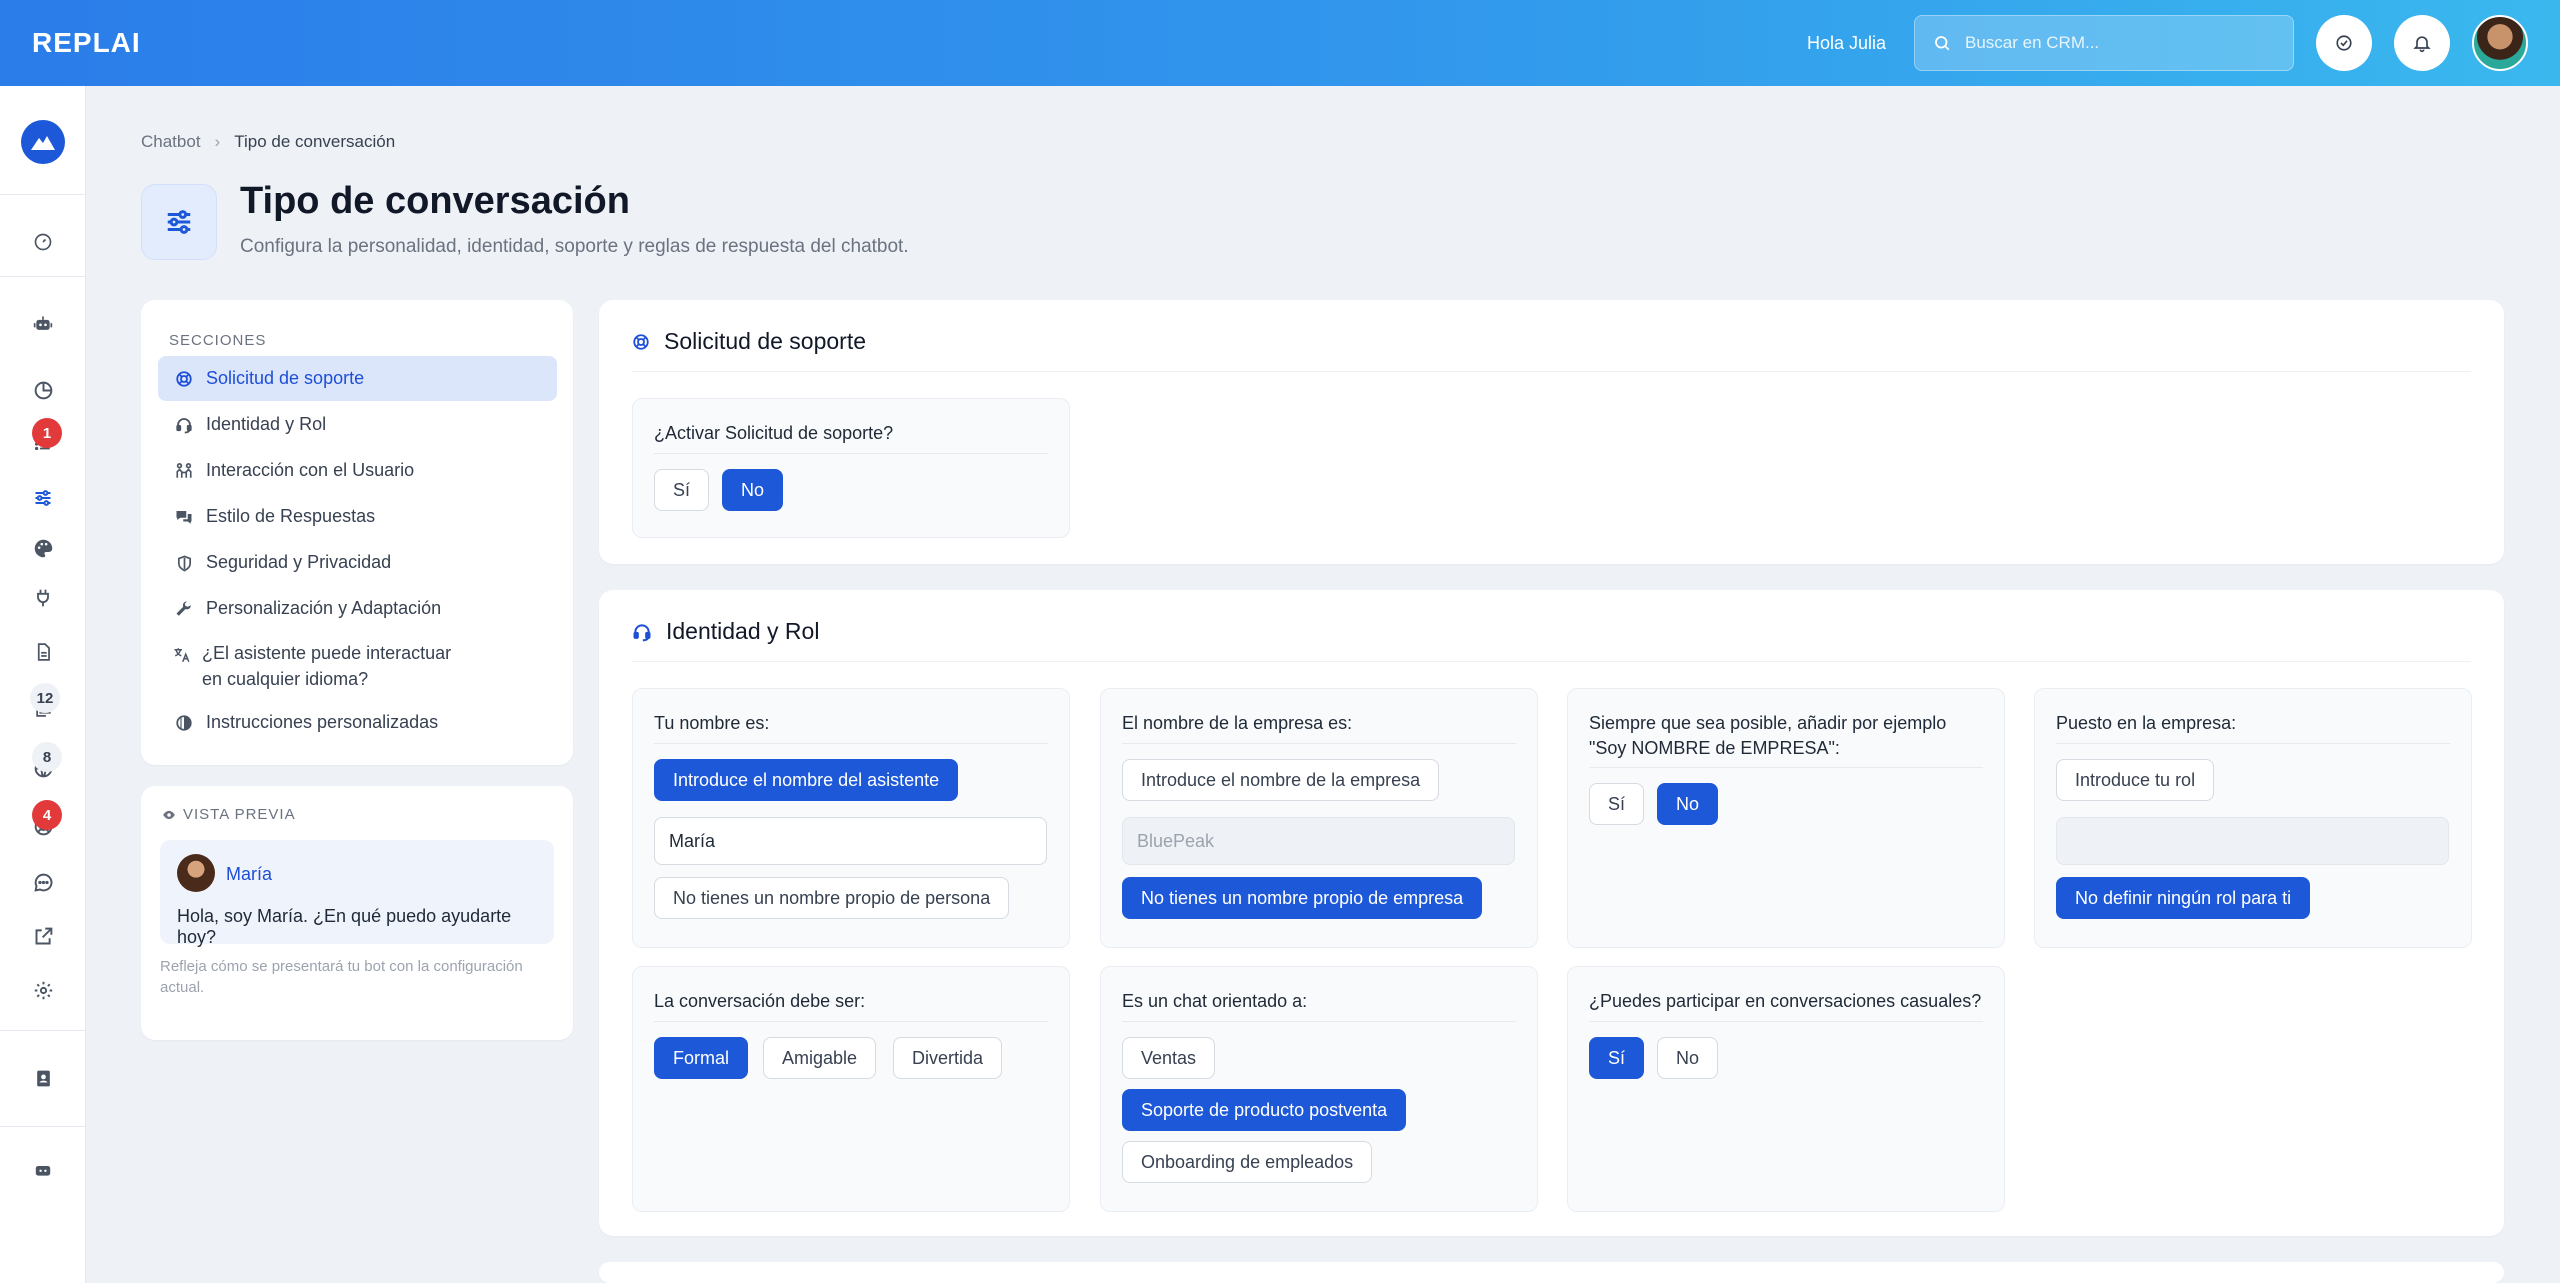 The width and height of the screenshot is (2560, 1283). What do you see at coordinates (182, 652) in the screenshot?
I see `translate-icon` at bounding box center [182, 652].